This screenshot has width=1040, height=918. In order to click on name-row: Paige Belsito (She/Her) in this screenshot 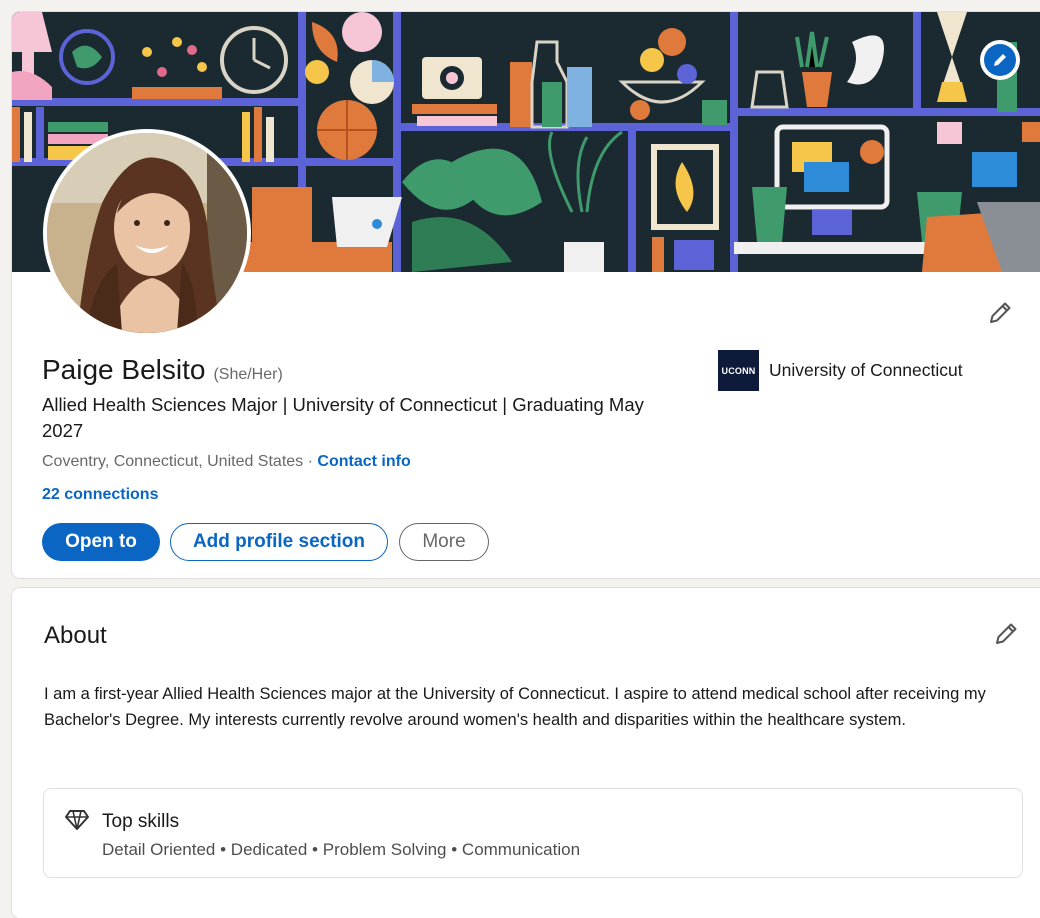, I will do `click(162, 370)`.